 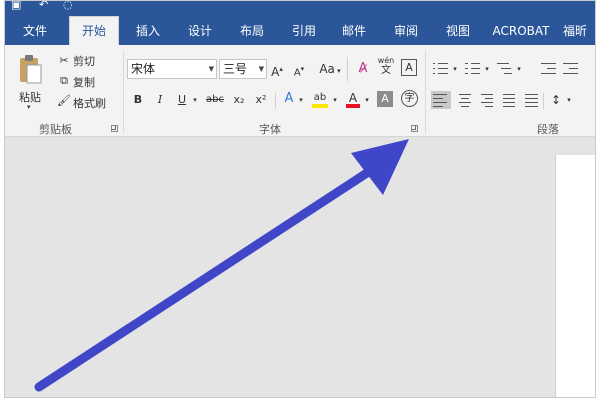 I want to click on scissors-icon: ✂, so click(x=64, y=60).